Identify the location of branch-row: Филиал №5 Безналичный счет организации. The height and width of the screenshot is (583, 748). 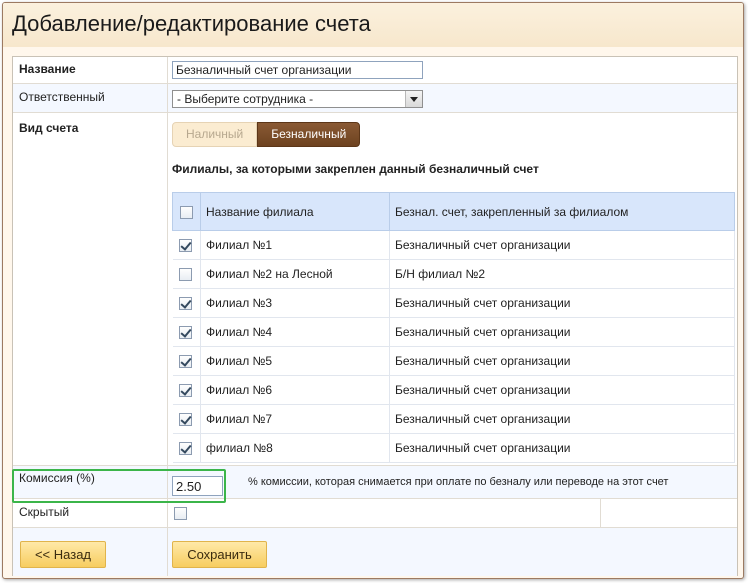
(453, 361).